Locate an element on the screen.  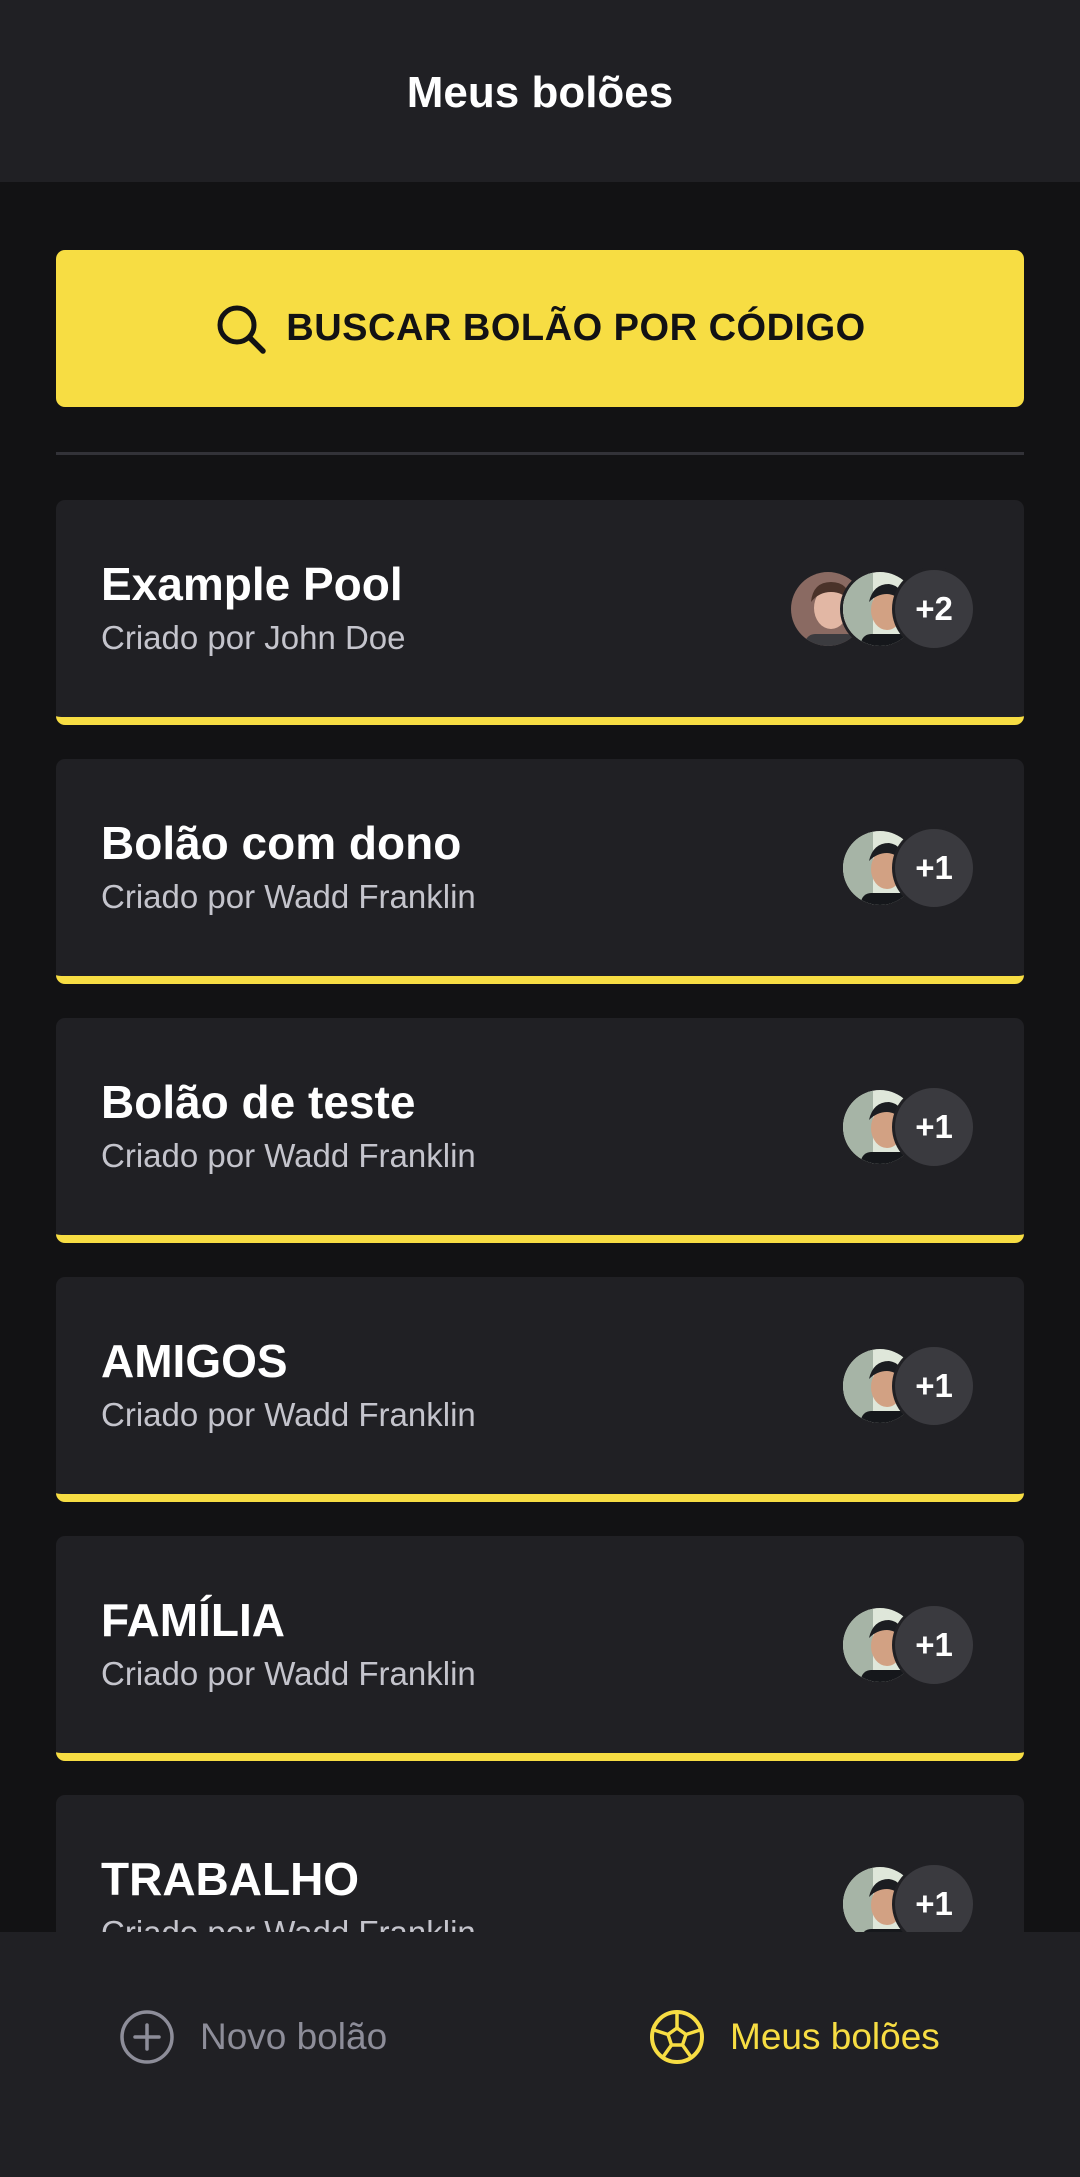
pool-title: Bolão de teste is located at coordinates (258, 1102).